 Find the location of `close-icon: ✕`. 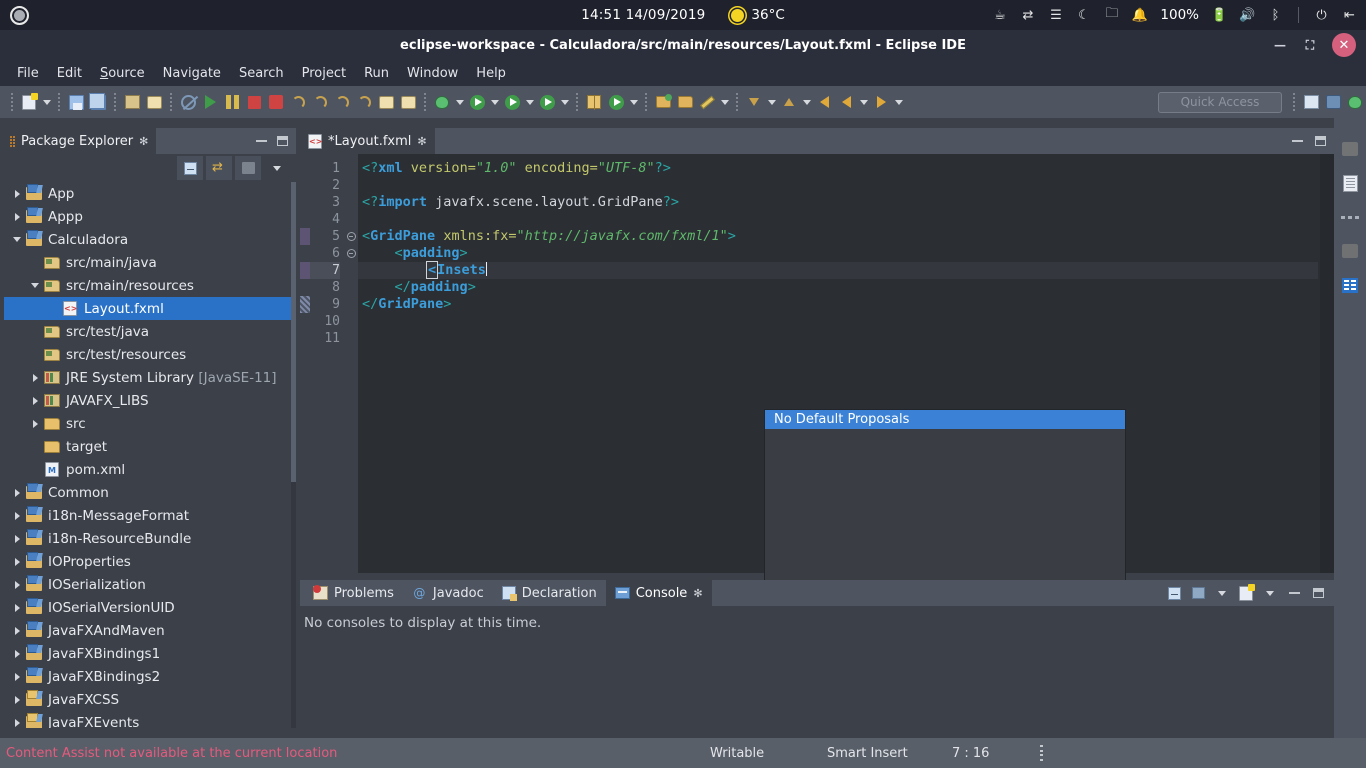

close-icon: ✕ is located at coordinates (1344, 45).